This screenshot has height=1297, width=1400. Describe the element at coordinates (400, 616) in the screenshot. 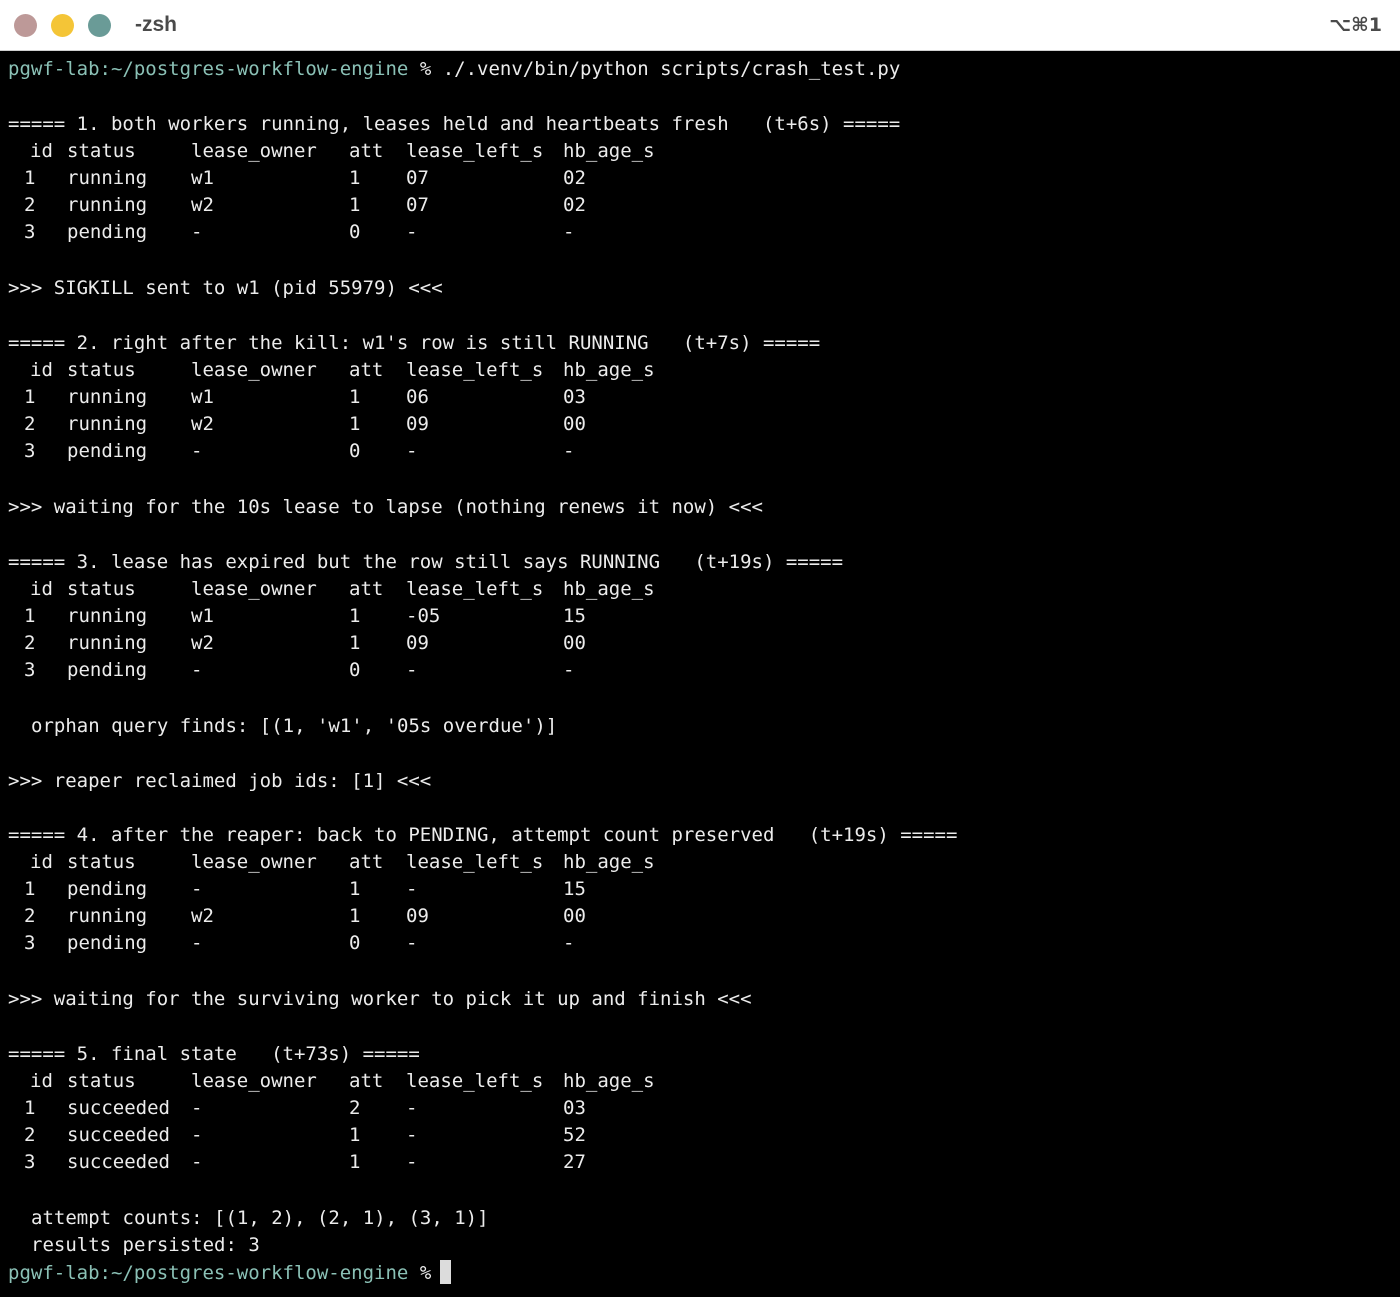

I see `table-row: 1 running w1 1 -05 15` at that location.